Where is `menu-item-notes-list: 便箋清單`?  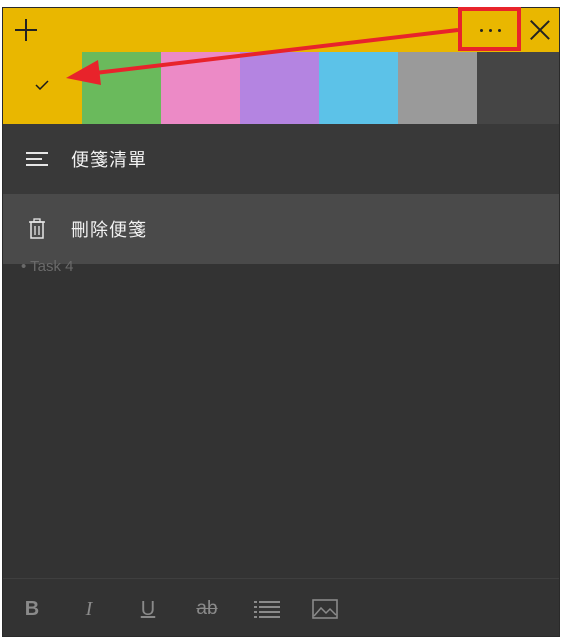 menu-item-notes-list: 便箋清單 is located at coordinates (281, 159).